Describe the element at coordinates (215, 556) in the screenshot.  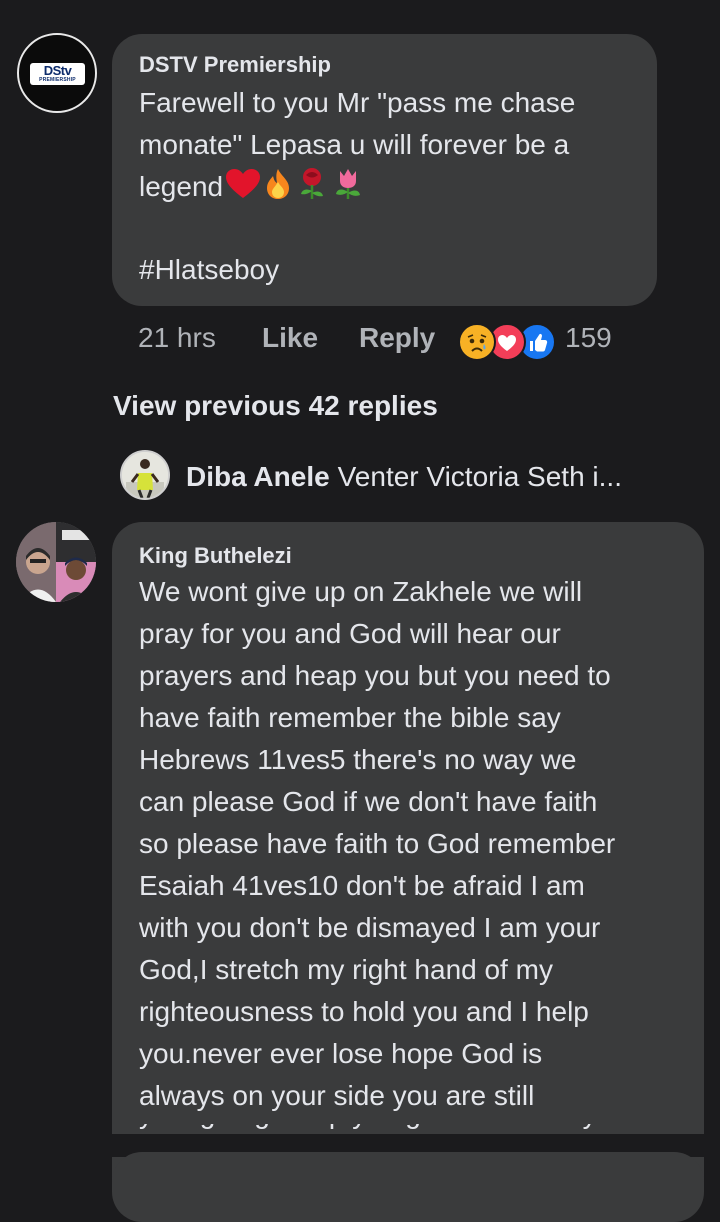
I see `comment-author: King Buthelezi` at that location.